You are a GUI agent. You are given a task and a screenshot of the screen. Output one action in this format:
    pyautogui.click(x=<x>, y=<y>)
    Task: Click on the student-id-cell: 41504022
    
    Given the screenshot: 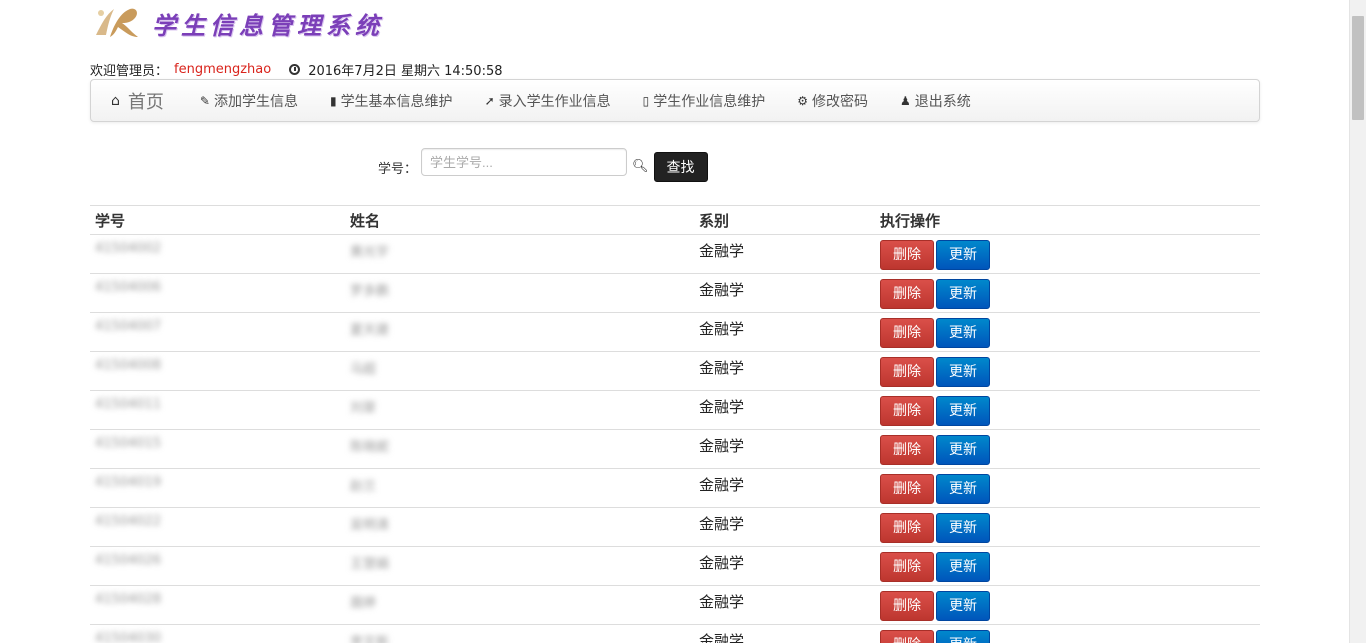 What is the action you would take?
    pyautogui.click(x=217, y=527)
    